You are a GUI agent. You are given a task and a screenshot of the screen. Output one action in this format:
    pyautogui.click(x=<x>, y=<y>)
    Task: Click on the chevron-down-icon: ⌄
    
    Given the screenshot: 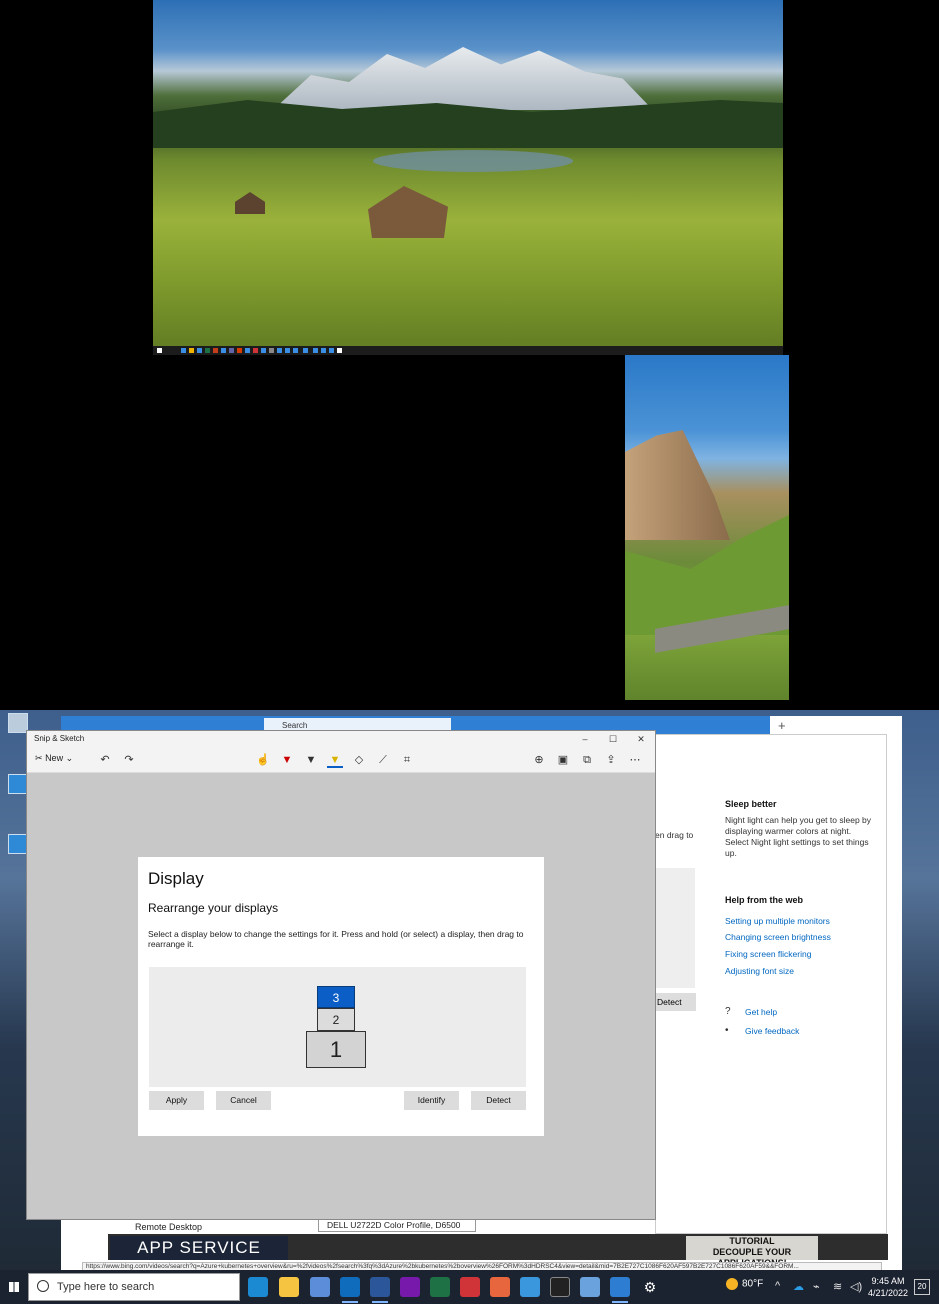 What is the action you would take?
    pyautogui.click(x=70, y=758)
    